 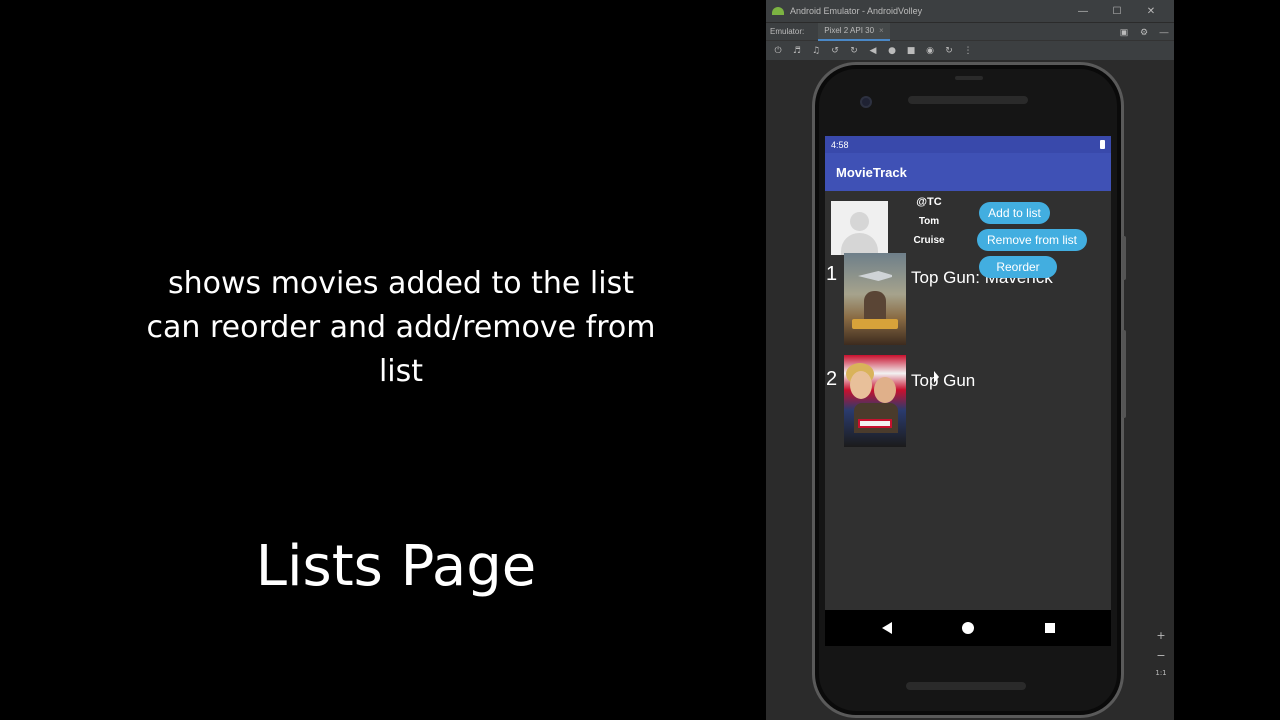 I want to click on description-line-3: list, so click(x=401, y=371).